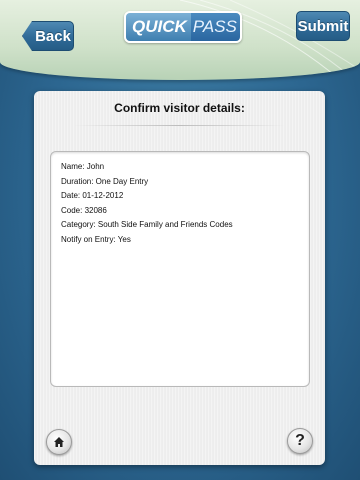  I want to click on title-divider, so click(179, 125).